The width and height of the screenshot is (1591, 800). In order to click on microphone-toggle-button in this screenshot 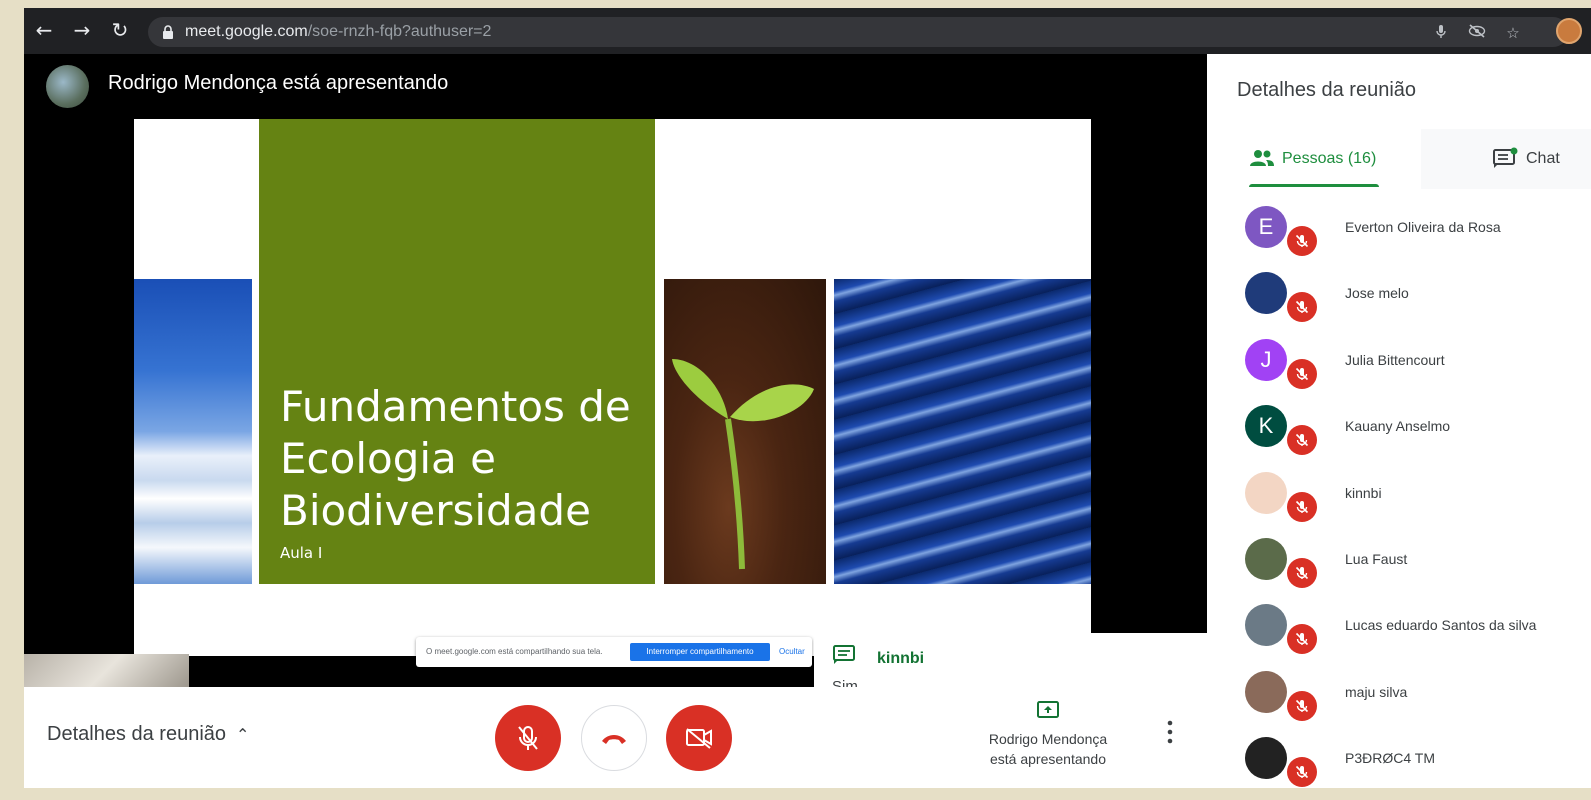, I will do `click(528, 738)`.